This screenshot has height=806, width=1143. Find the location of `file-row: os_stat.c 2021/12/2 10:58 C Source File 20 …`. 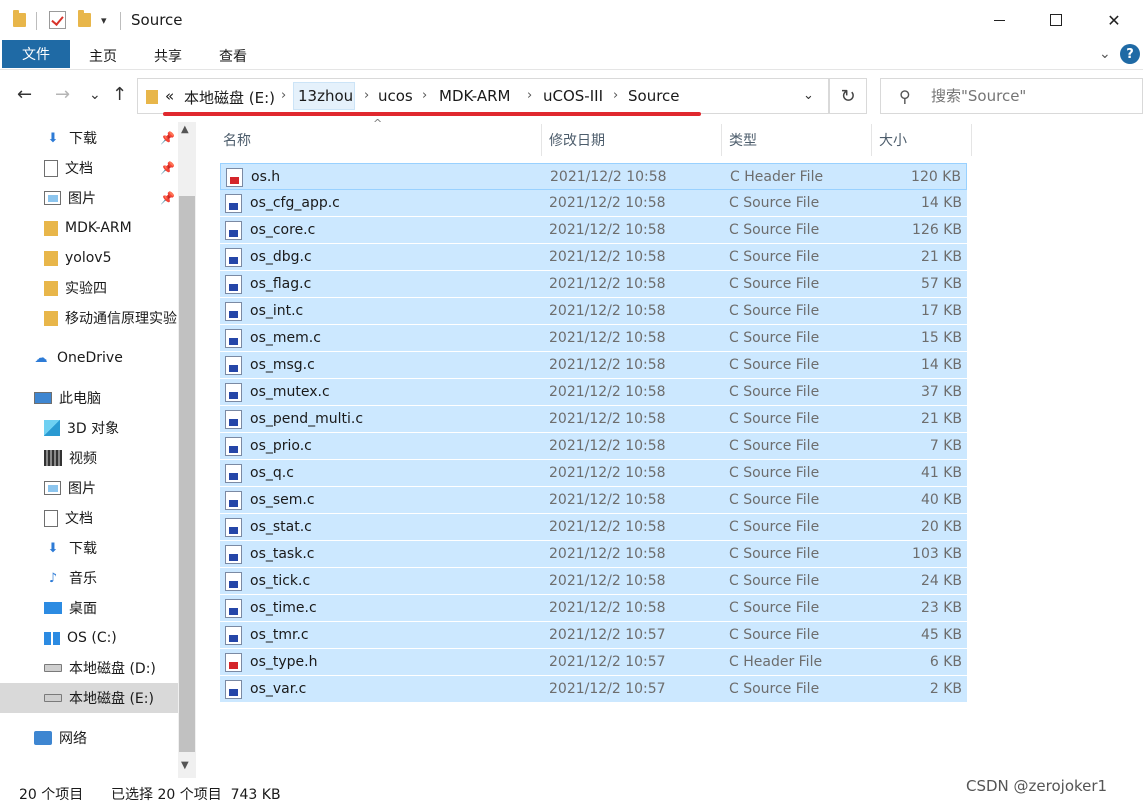

file-row: os_stat.c 2021/12/2 10:58 C Source File 20 … is located at coordinates (593, 527).